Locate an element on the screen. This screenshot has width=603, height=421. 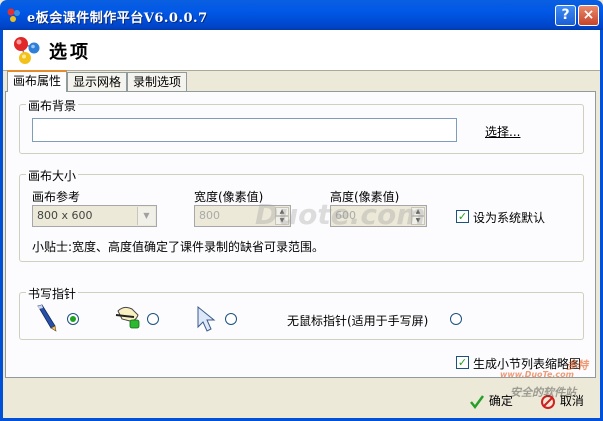
chevron-down-icon: ▼ is located at coordinates (146, 216).